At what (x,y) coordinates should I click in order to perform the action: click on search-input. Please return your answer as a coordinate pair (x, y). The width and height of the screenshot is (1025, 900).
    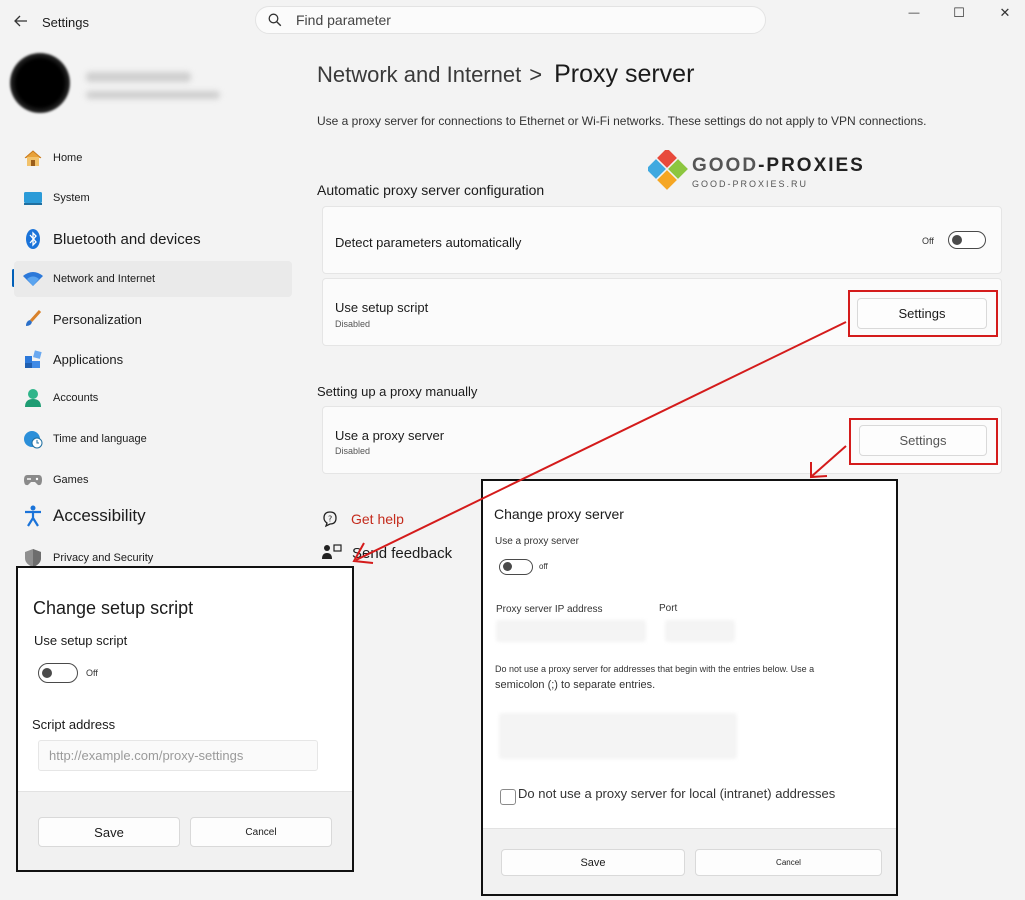
    Looking at the image, I should click on (496, 20).